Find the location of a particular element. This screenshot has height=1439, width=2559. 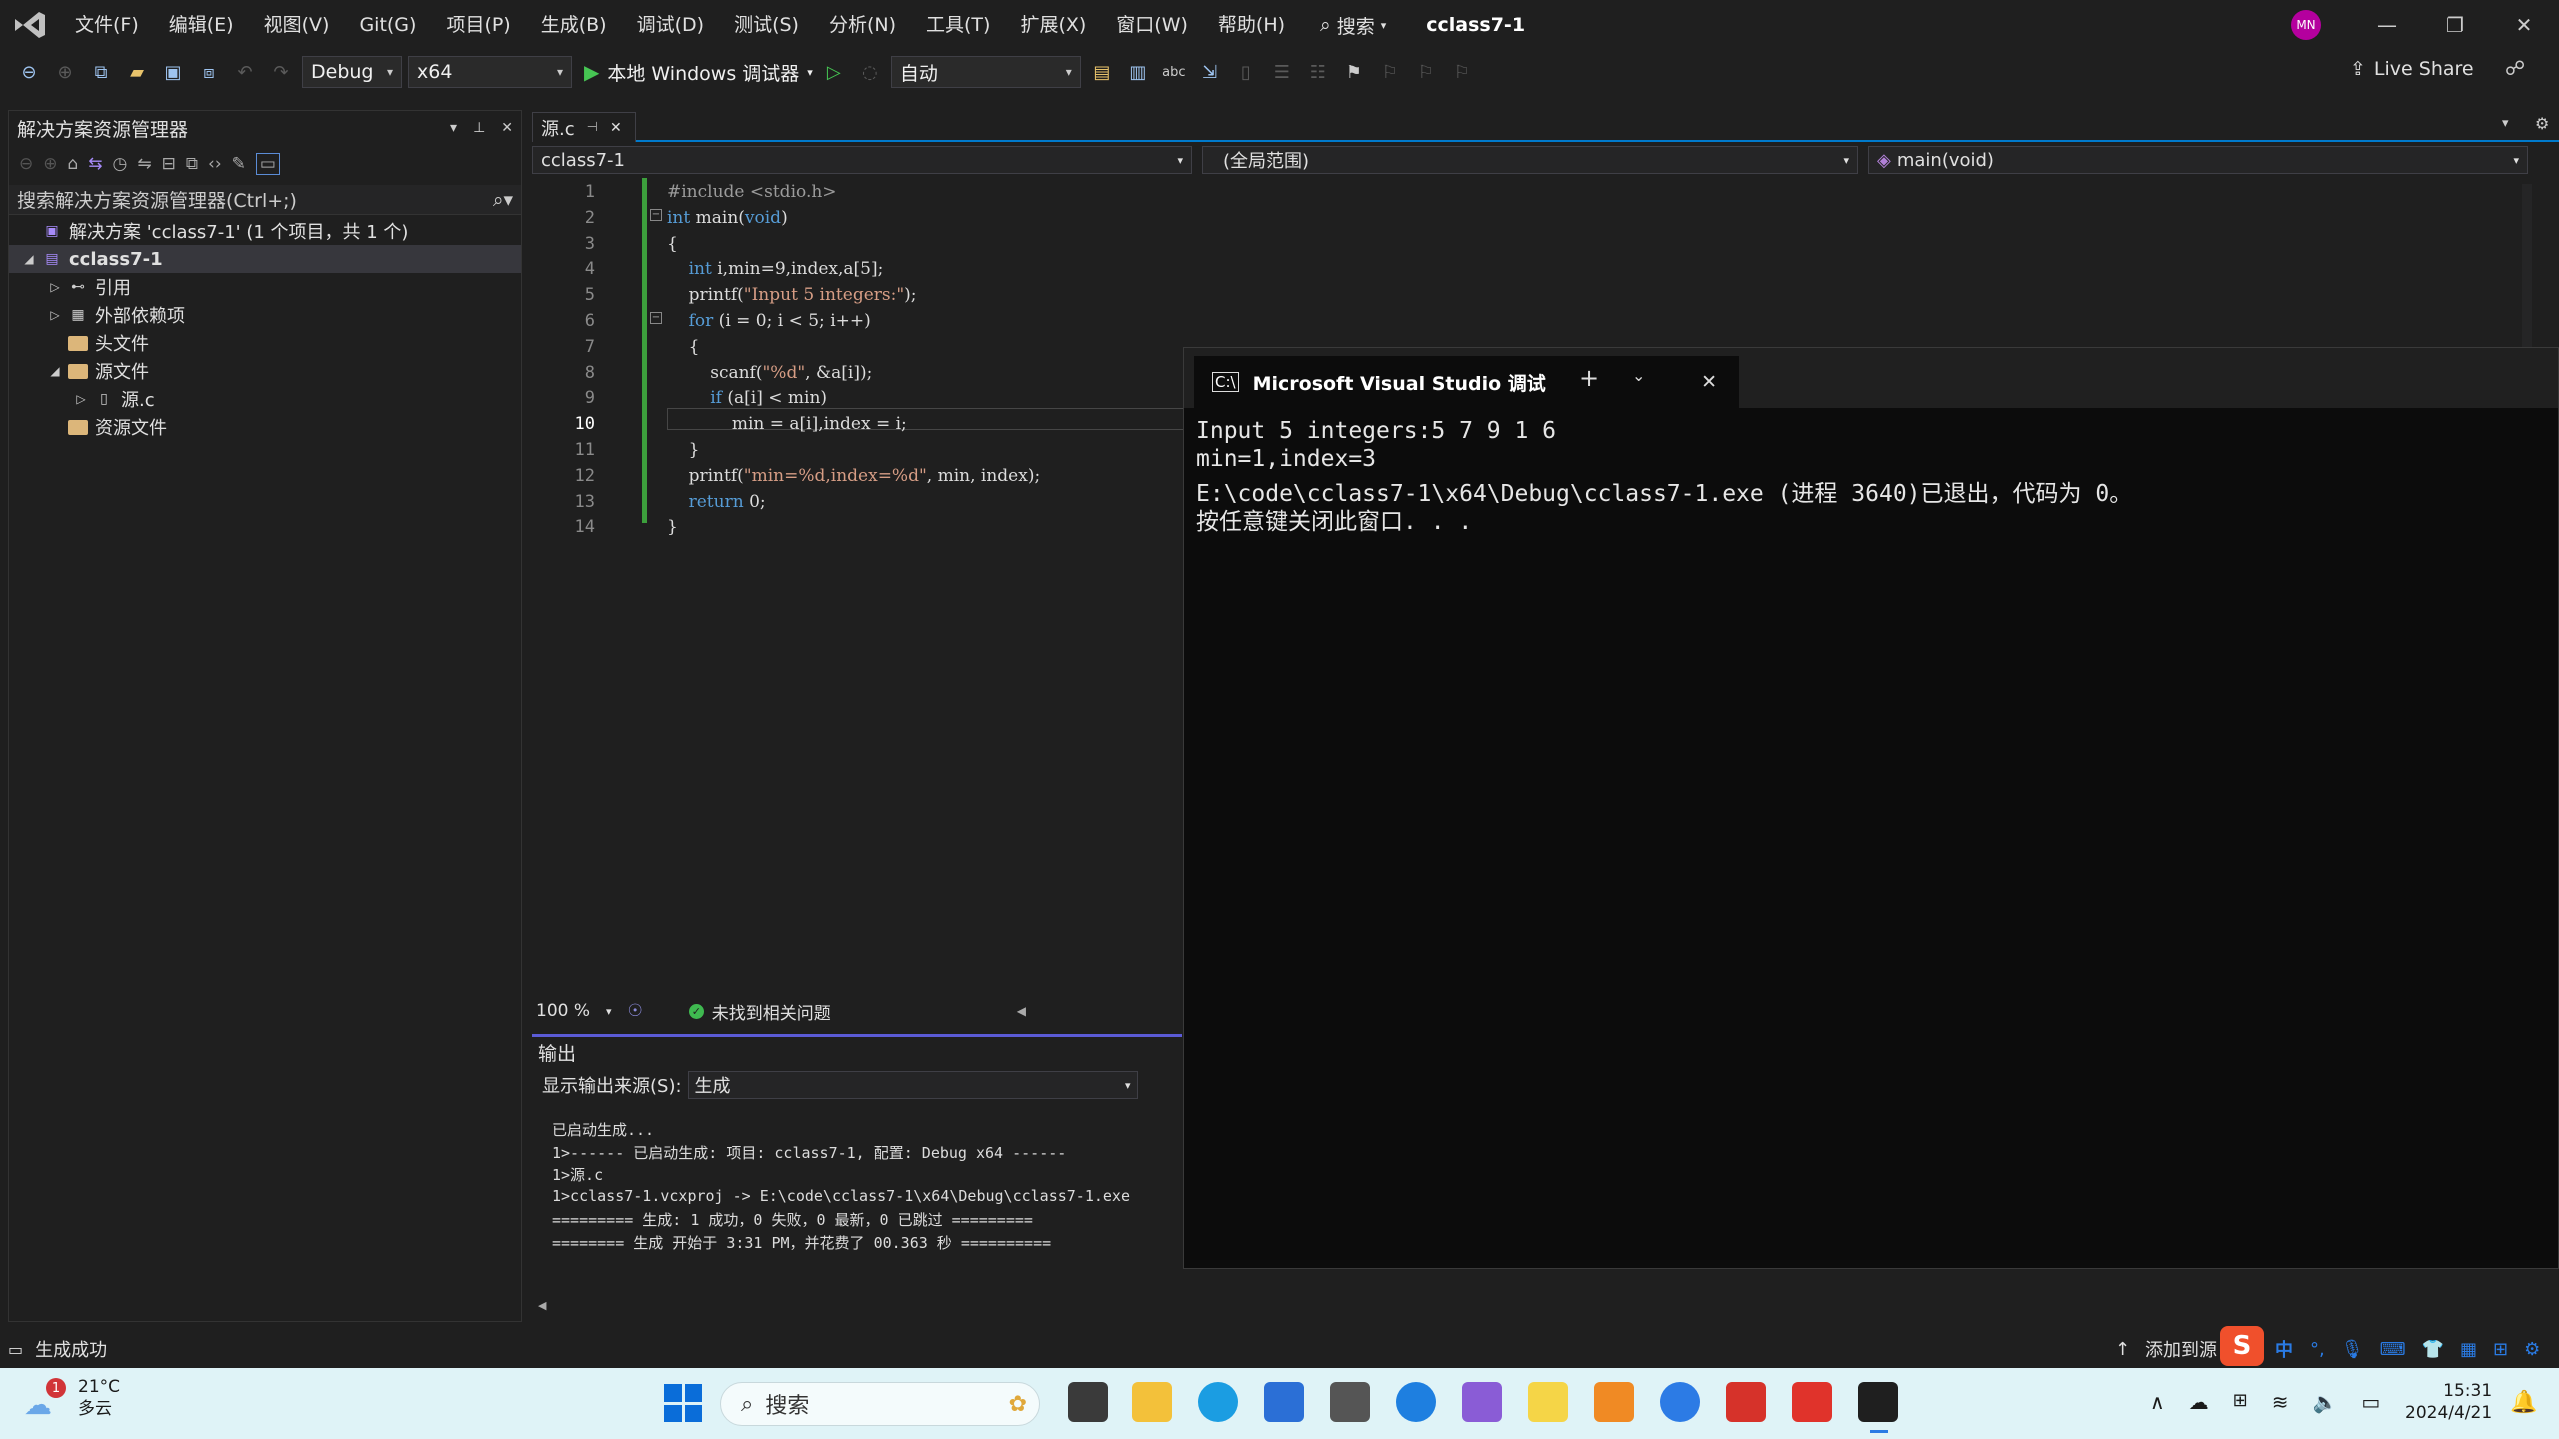

meeting-icon is located at coordinates (1680, 1402).